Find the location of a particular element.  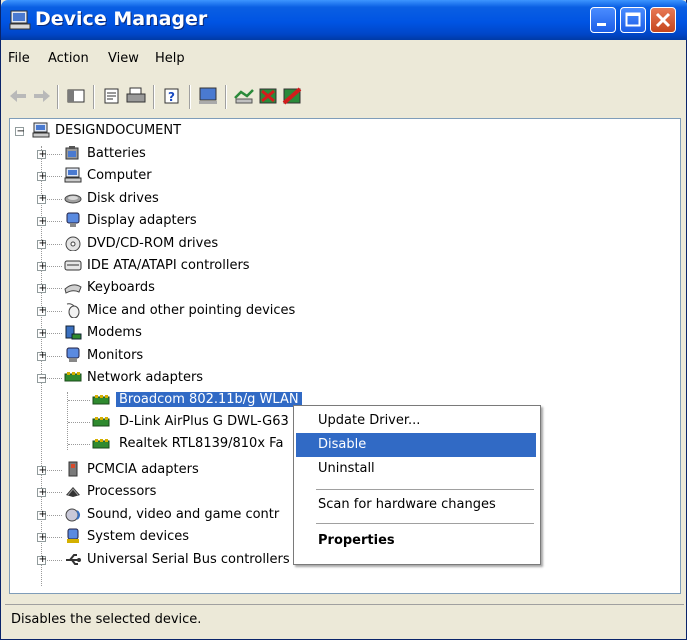

close-button is located at coordinates (663, 20).